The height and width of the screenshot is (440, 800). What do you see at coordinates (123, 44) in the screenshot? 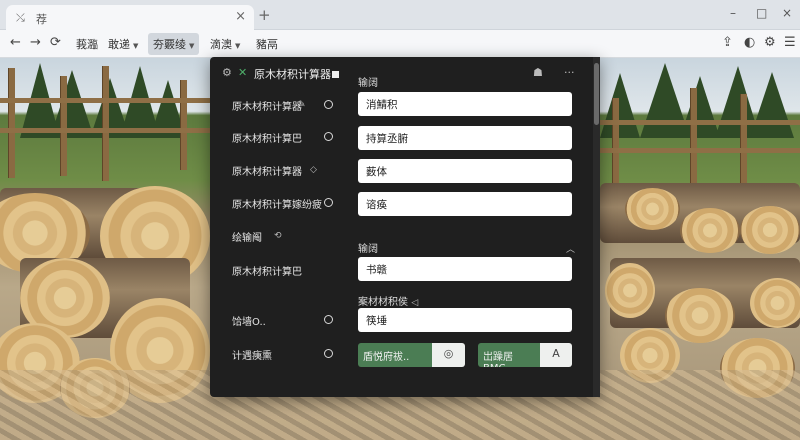
I see `menu-item-2: 敢递 ▼` at bounding box center [123, 44].